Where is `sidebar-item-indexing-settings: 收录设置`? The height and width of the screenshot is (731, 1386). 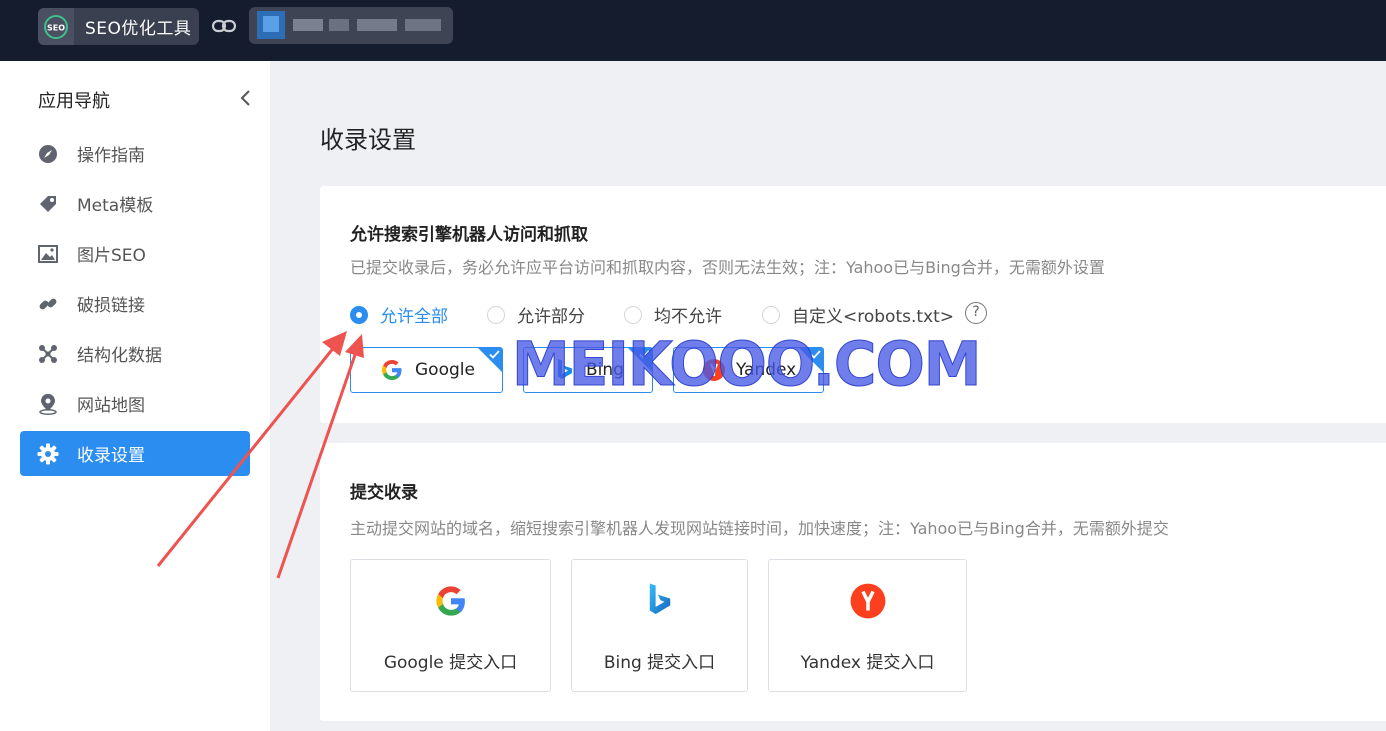 sidebar-item-indexing-settings: 收录设置 is located at coordinates (135, 453).